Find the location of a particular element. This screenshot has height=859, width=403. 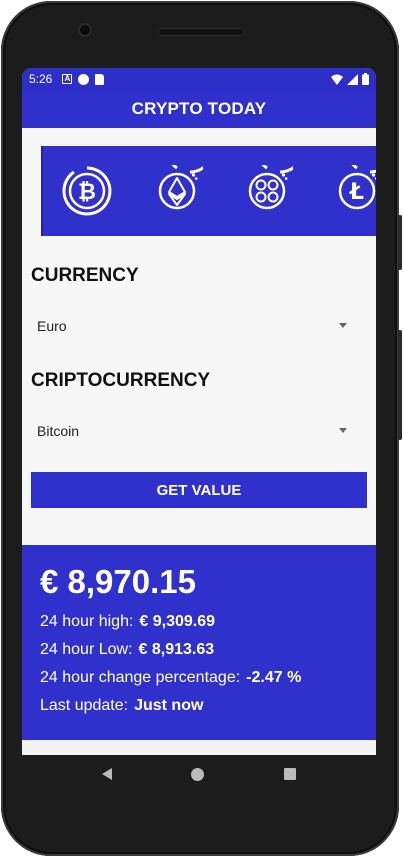

back-icon is located at coordinates (106, 774).